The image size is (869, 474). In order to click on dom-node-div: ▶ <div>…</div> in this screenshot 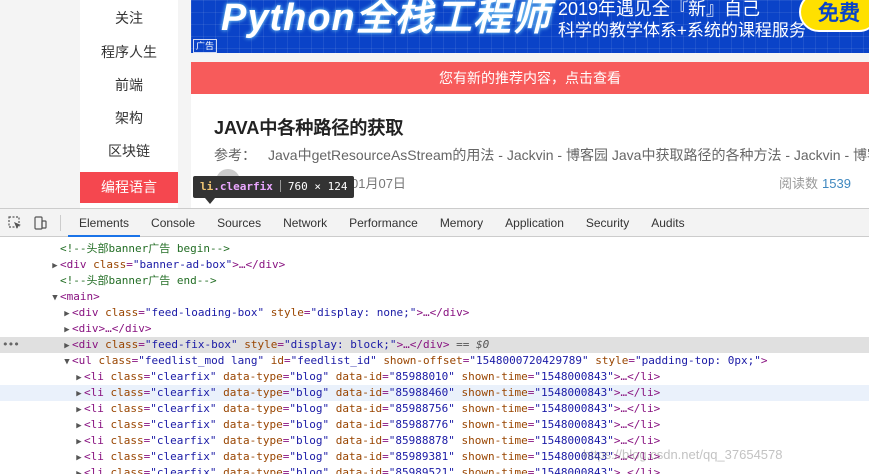, I will do `click(434, 329)`.